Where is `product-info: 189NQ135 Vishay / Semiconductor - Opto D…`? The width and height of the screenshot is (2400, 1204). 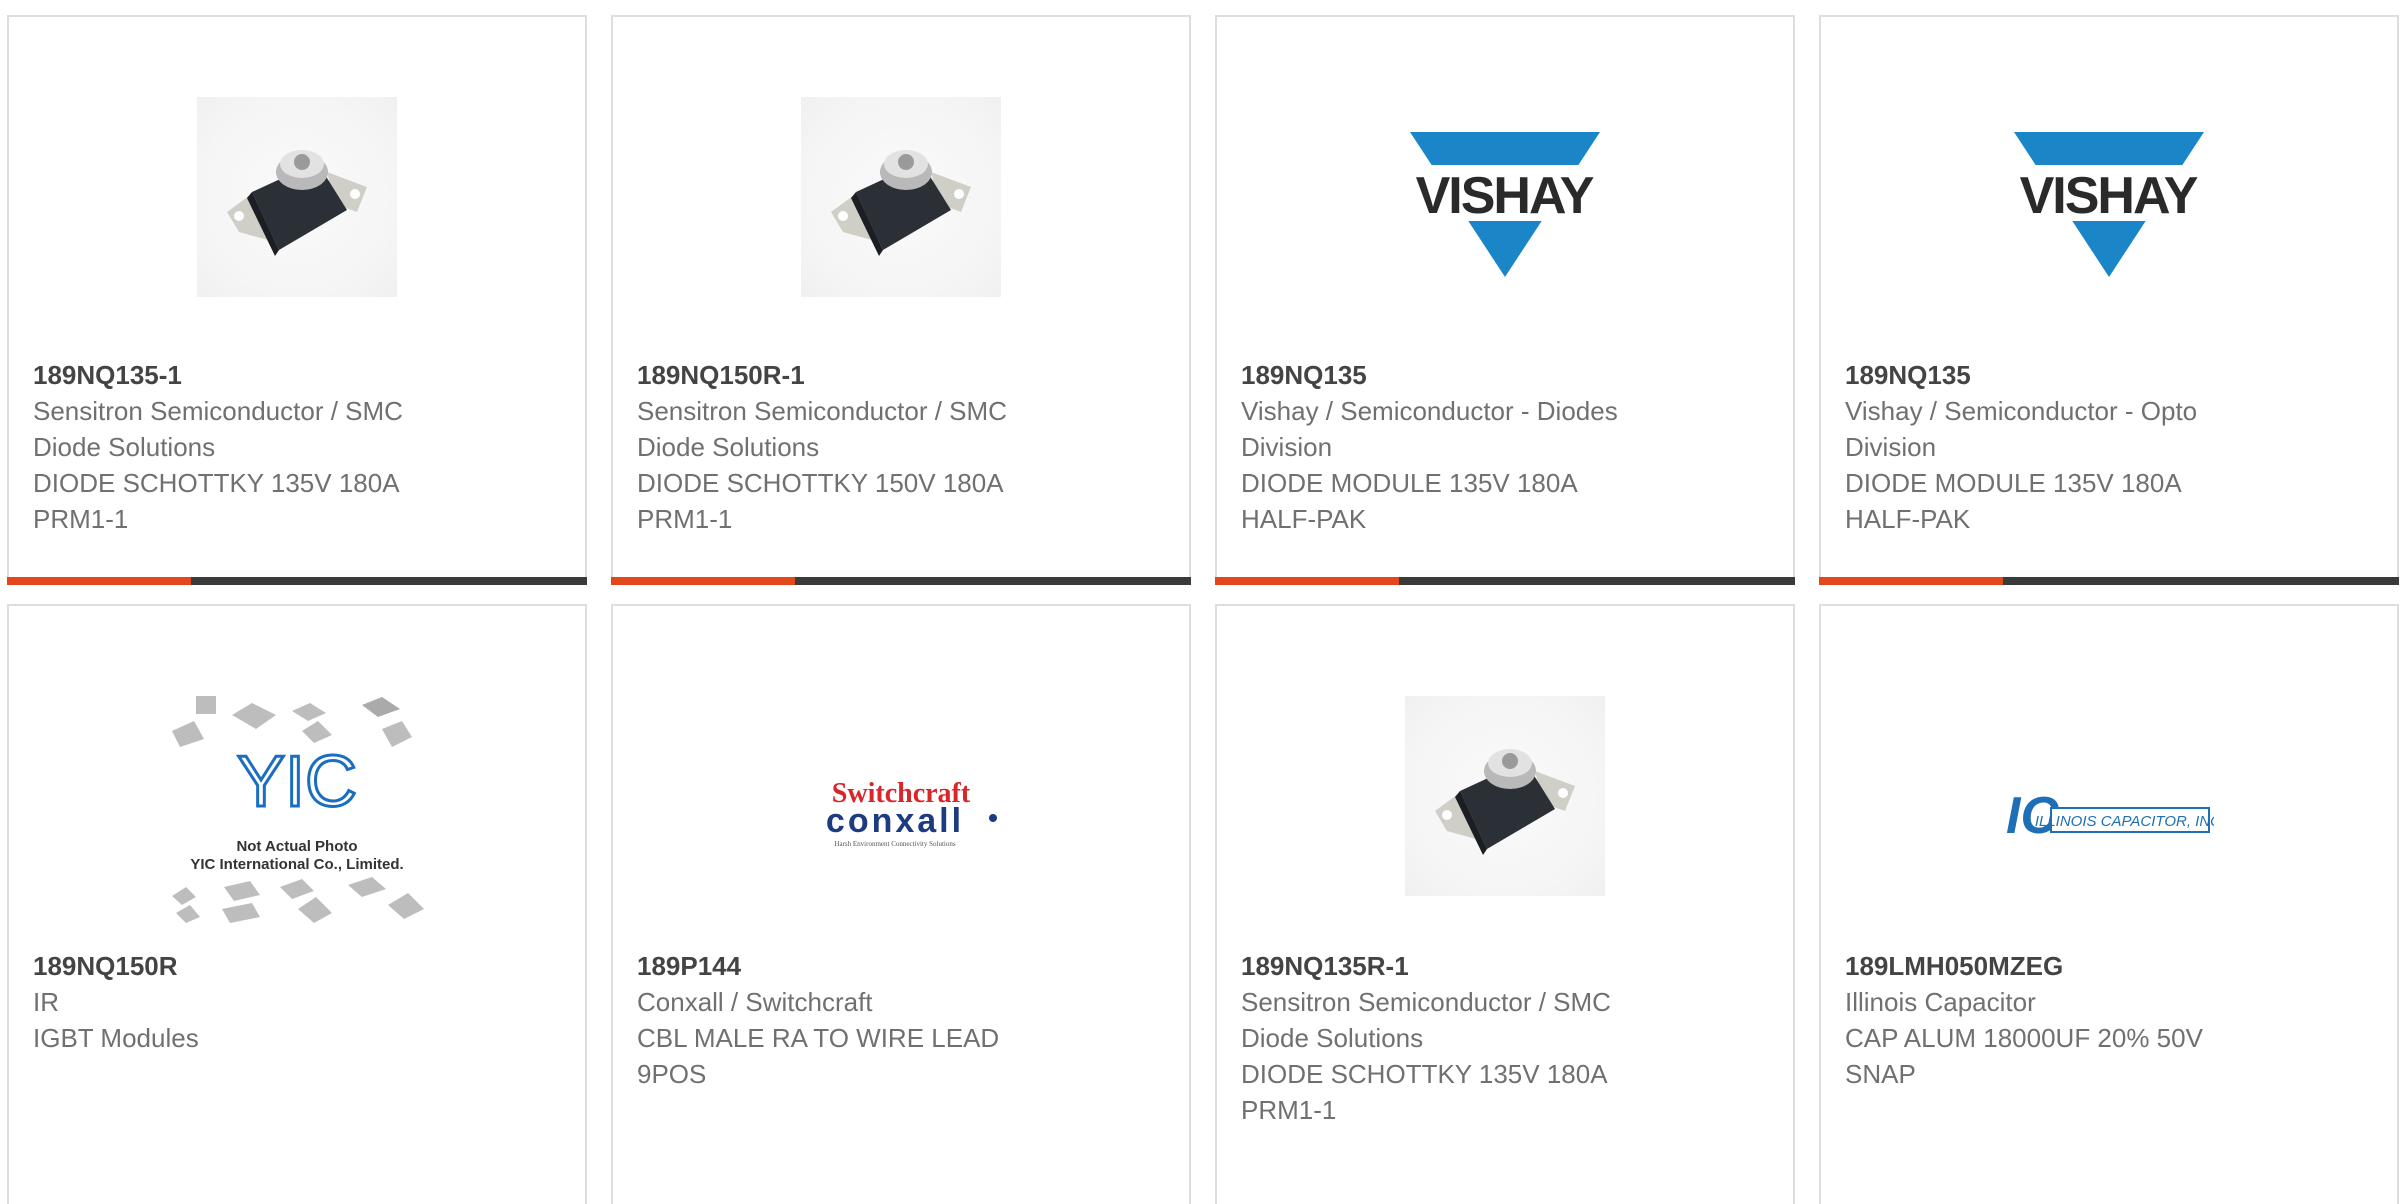
product-info: 189NQ135 Vishay / Semiconductor - Opto D… is located at coordinates (2109, 447).